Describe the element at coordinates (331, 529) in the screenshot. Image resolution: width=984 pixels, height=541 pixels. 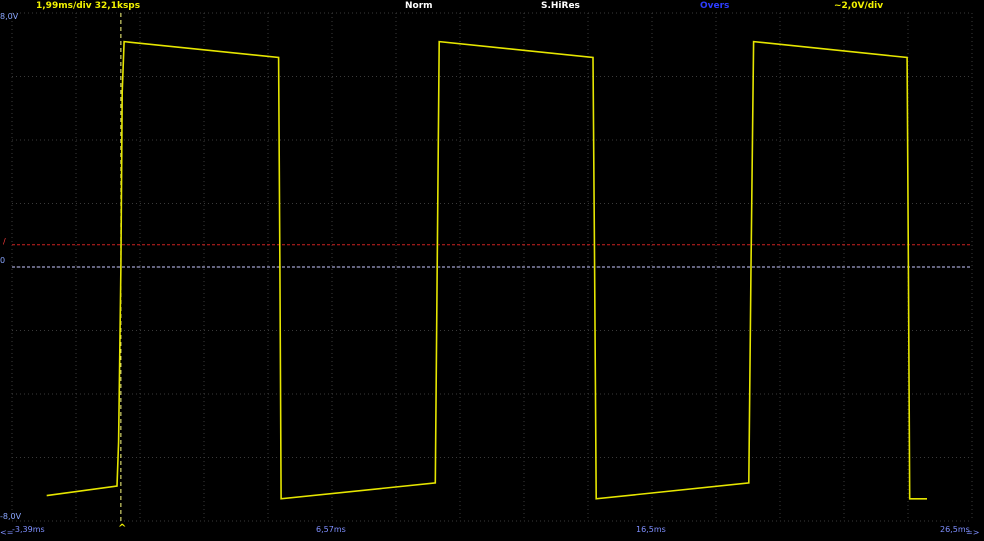
I see `time-label: 6,57ms` at that location.